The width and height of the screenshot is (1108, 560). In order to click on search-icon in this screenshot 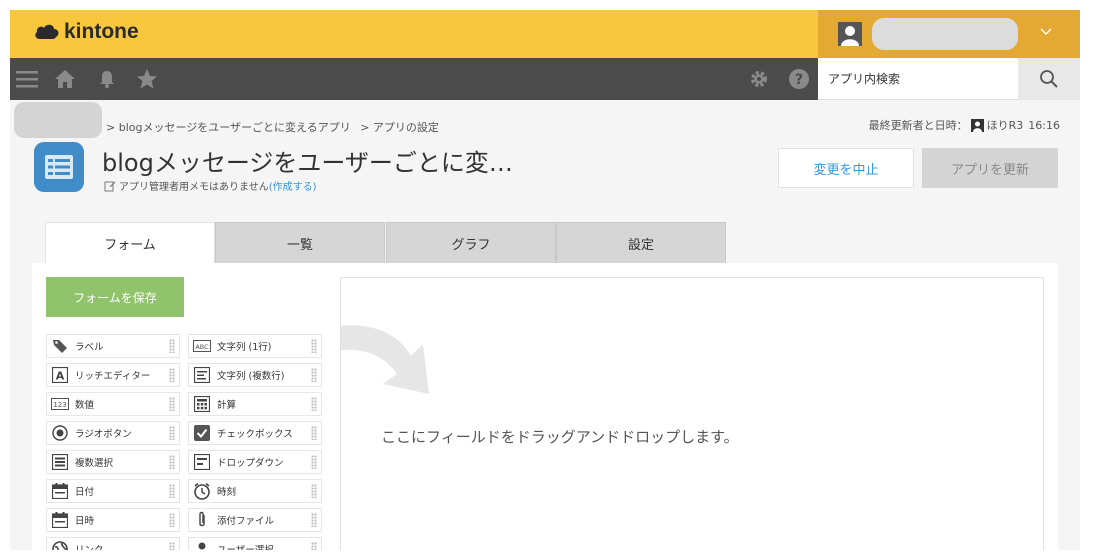, I will do `click(1049, 79)`.